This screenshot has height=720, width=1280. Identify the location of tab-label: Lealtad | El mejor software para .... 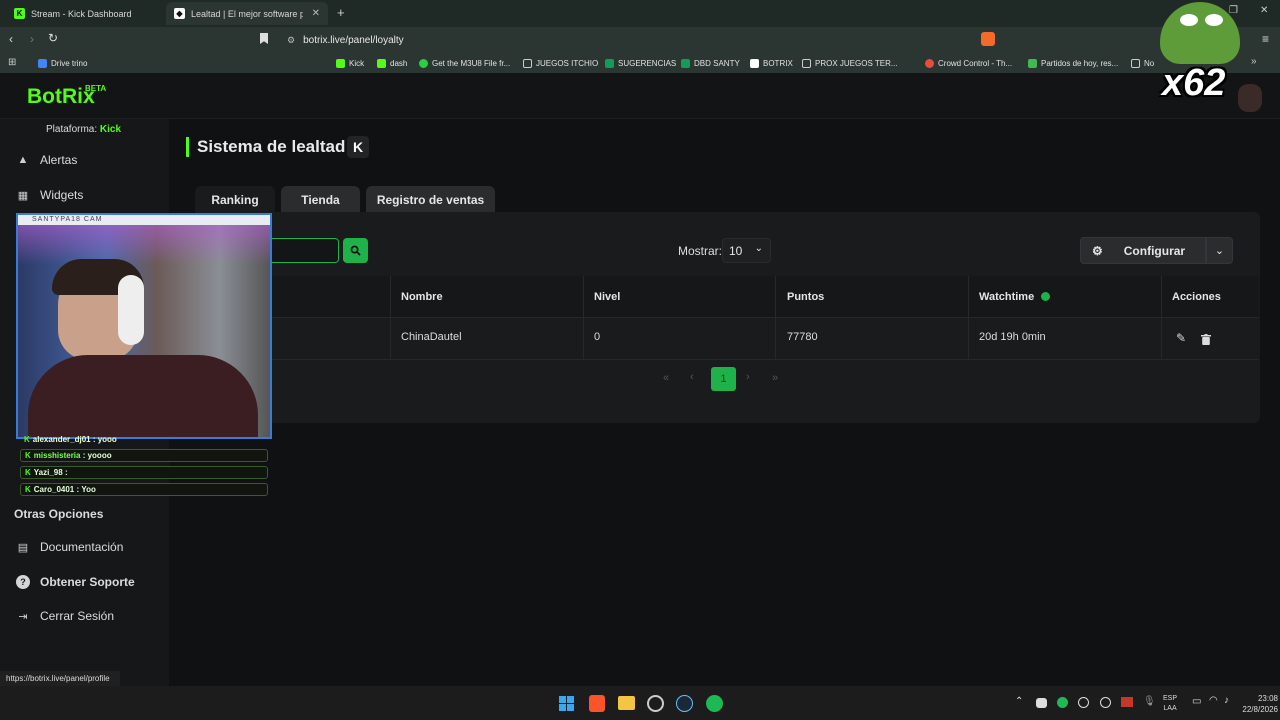
(247, 13).